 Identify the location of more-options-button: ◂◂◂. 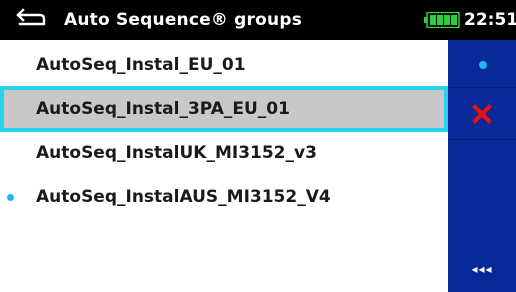
(482, 269).